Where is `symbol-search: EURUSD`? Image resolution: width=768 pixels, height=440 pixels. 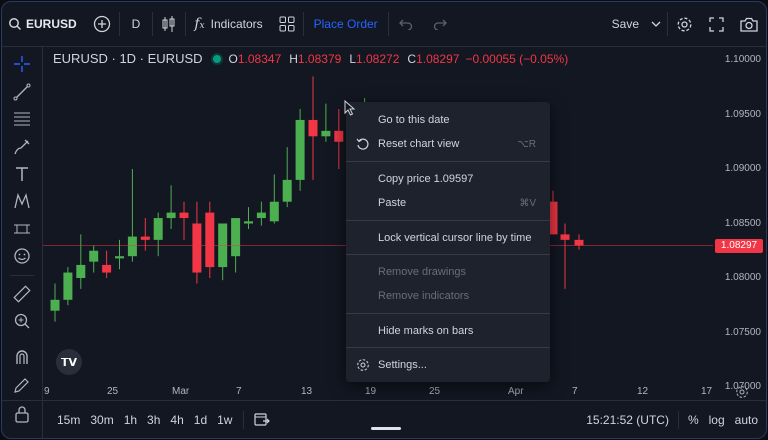
symbol-search: EURUSD is located at coordinates (43, 24).